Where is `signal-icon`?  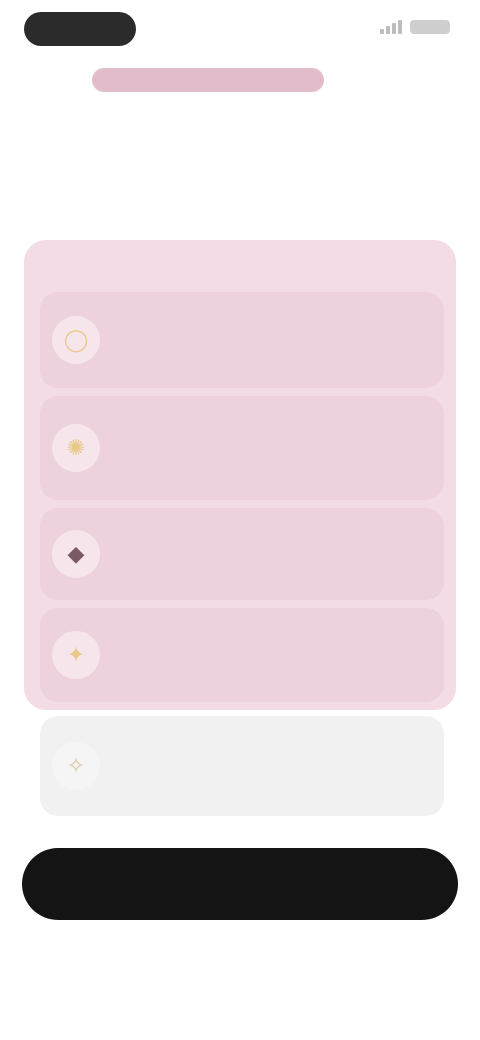 signal-icon is located at coordinates (391, 27).